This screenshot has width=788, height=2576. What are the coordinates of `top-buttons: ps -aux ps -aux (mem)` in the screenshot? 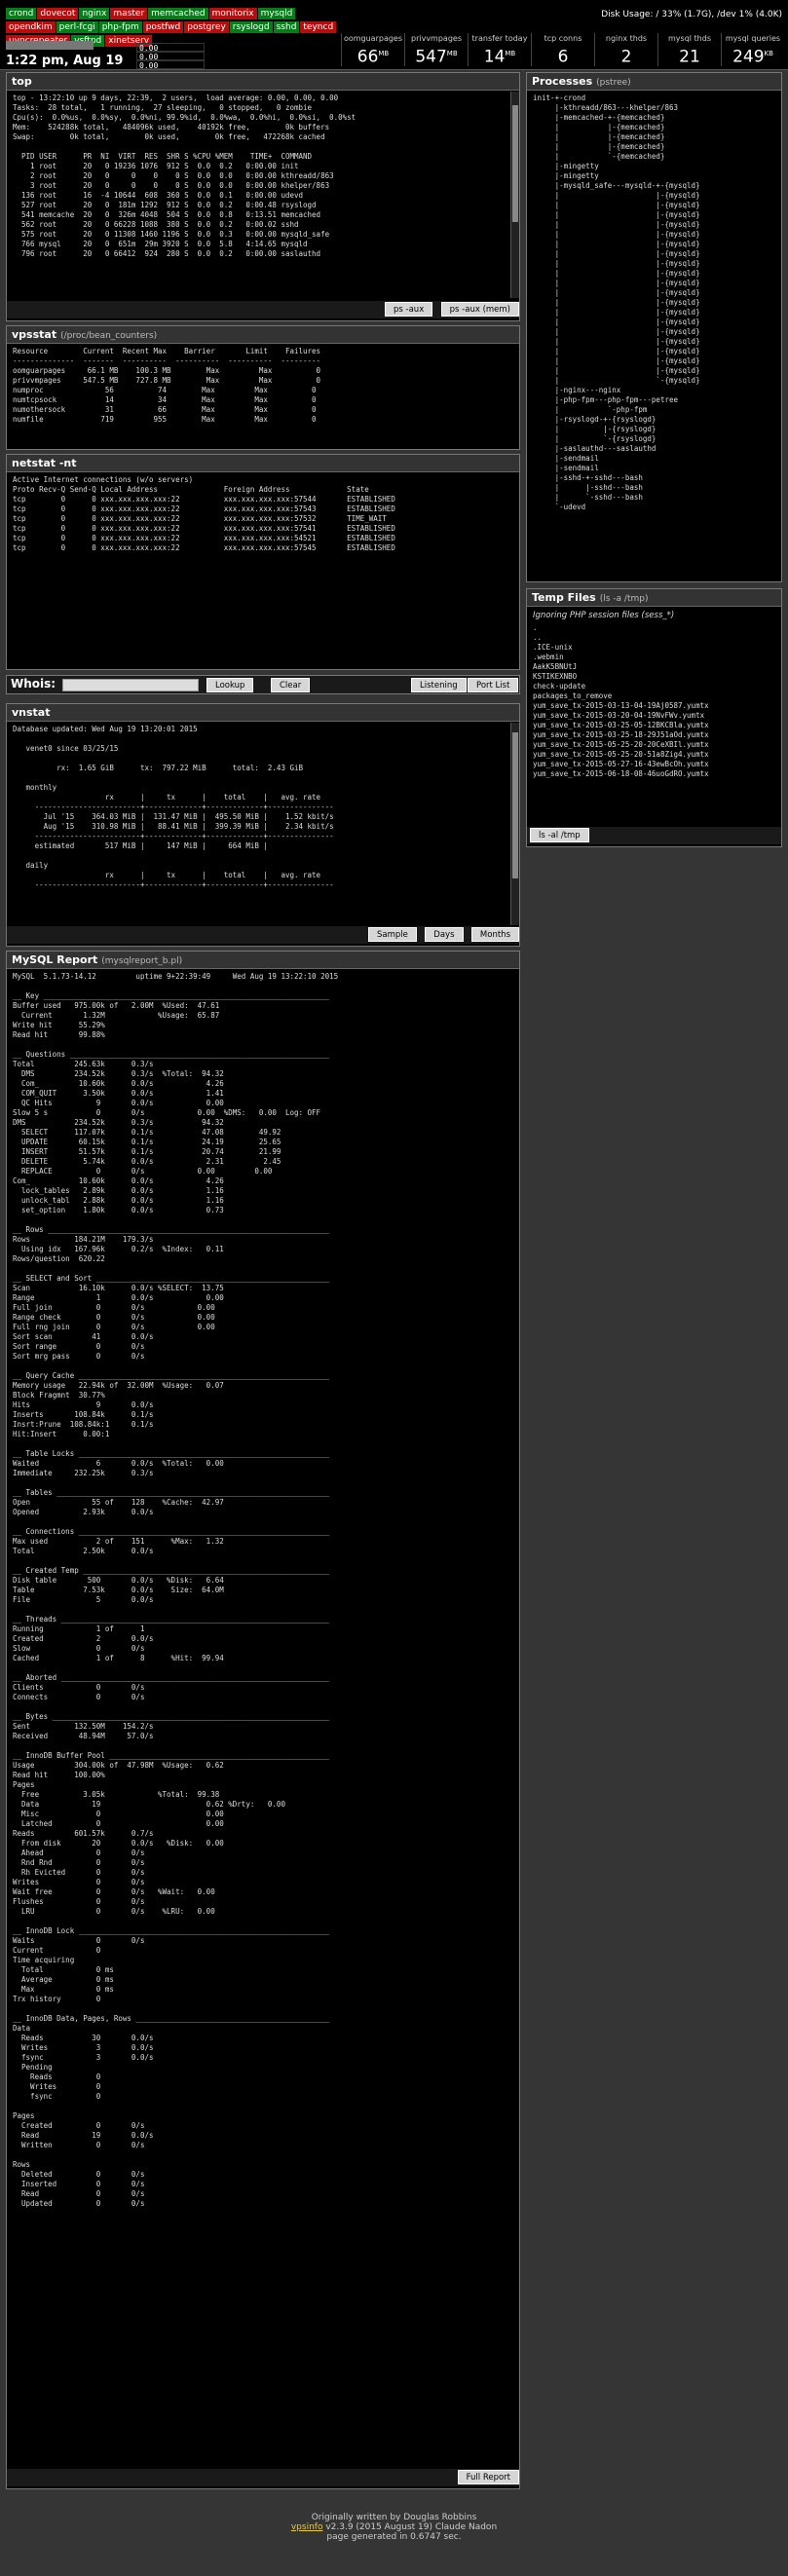 It's located at (263, 309).